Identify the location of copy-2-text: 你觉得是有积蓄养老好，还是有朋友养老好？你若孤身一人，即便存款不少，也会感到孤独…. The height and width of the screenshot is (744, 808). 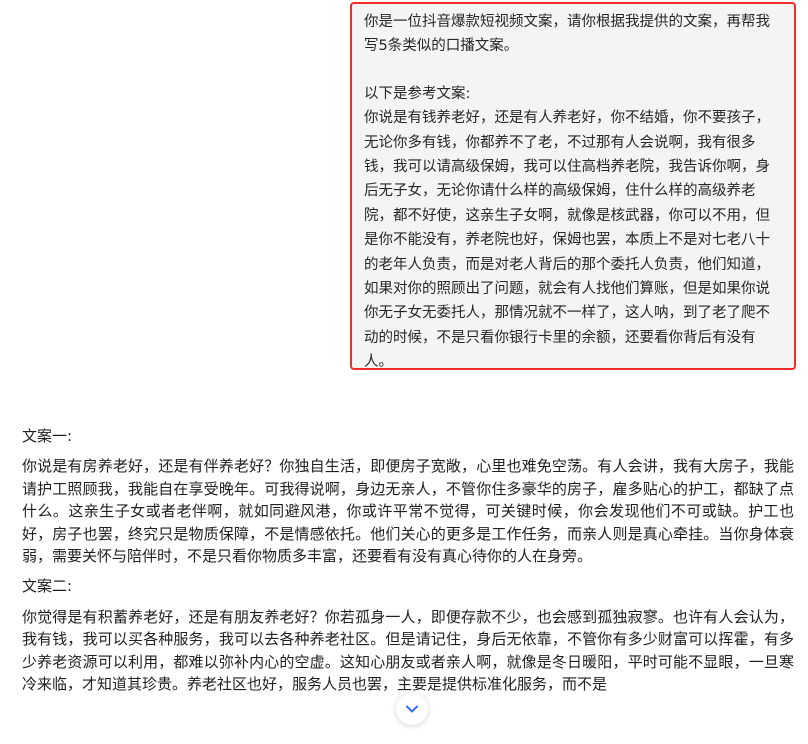
(408, 650).